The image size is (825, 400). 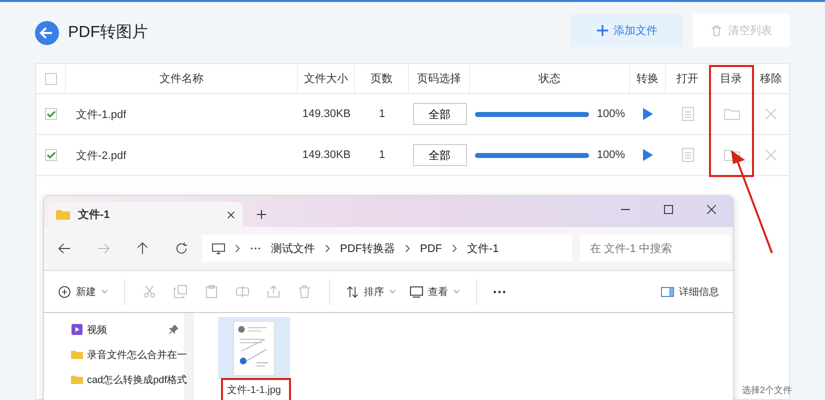 I want to click on selection-status: 选择2个文件, so click(x=767, y=390).